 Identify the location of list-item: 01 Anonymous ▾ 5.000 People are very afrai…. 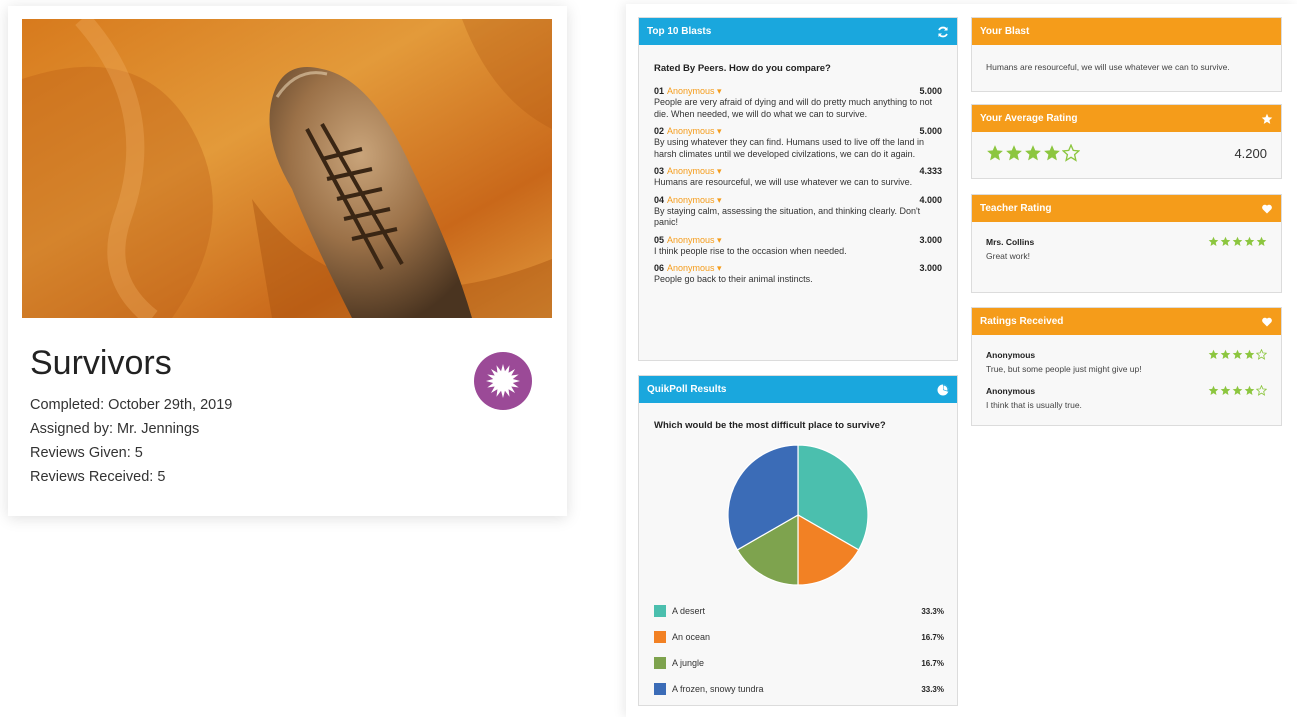
(798, 103).